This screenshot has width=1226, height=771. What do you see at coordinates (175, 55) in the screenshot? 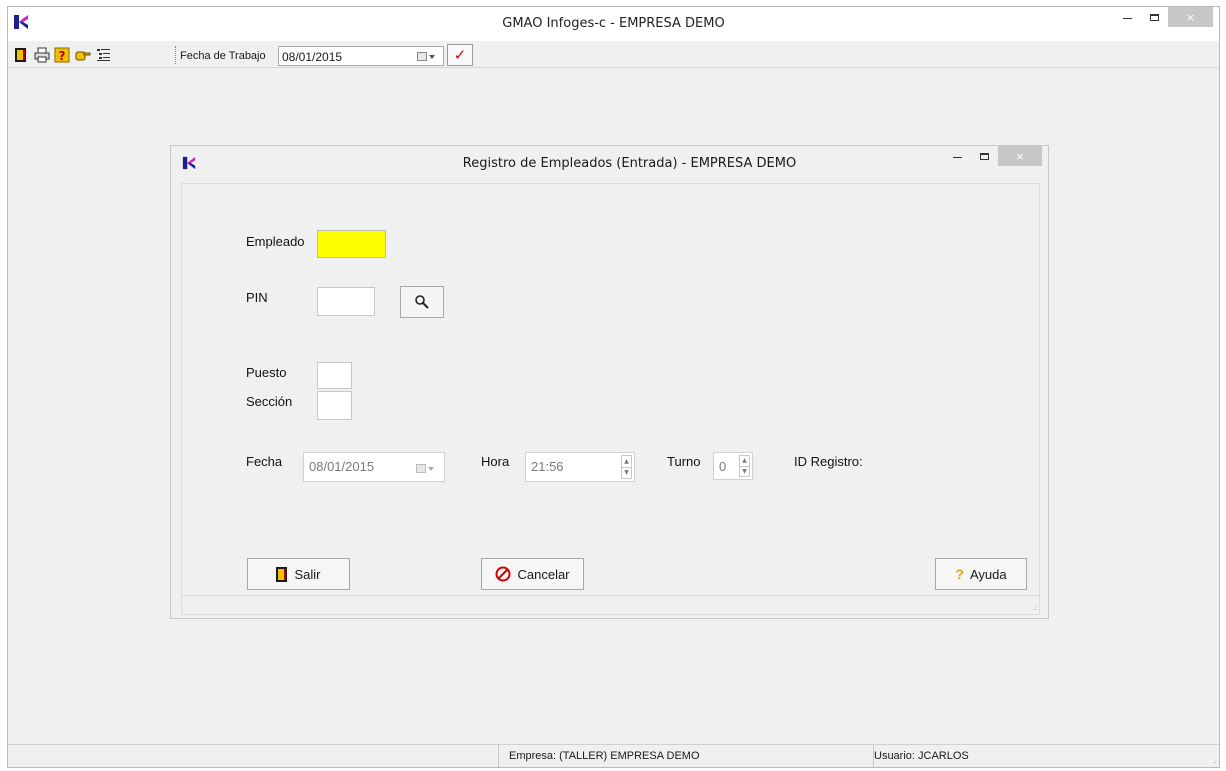
I see `toolbar-separator` at bounding box center [175, 55].